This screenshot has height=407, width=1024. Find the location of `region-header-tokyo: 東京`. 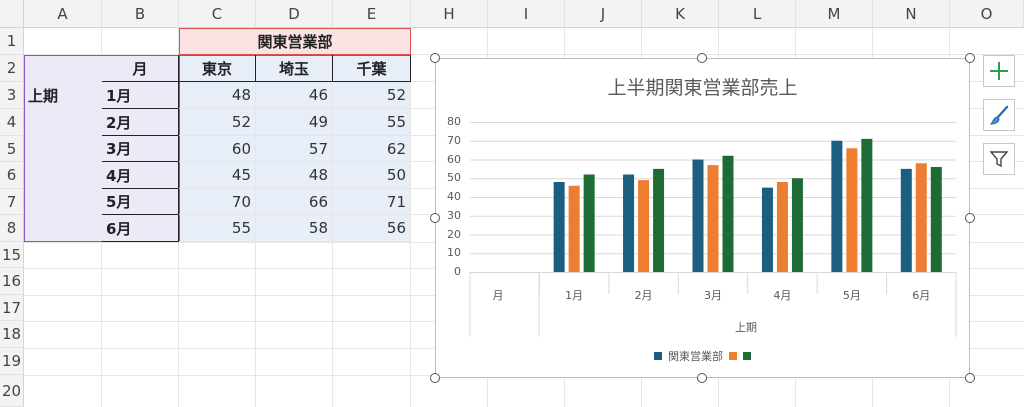

region-header-tokyo: 東京 is located at coordinates (217, 68).